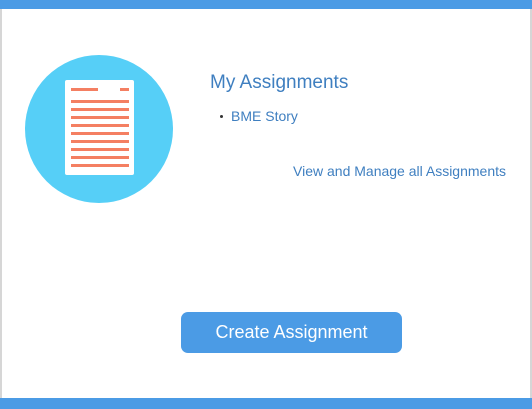 The width and height of the screenshot is (532, 409). What do you see at coordinates (264, 116) in the screenshot?
I see `assignment-link-bme-story: BME Story` at bounding box center [264, 116].